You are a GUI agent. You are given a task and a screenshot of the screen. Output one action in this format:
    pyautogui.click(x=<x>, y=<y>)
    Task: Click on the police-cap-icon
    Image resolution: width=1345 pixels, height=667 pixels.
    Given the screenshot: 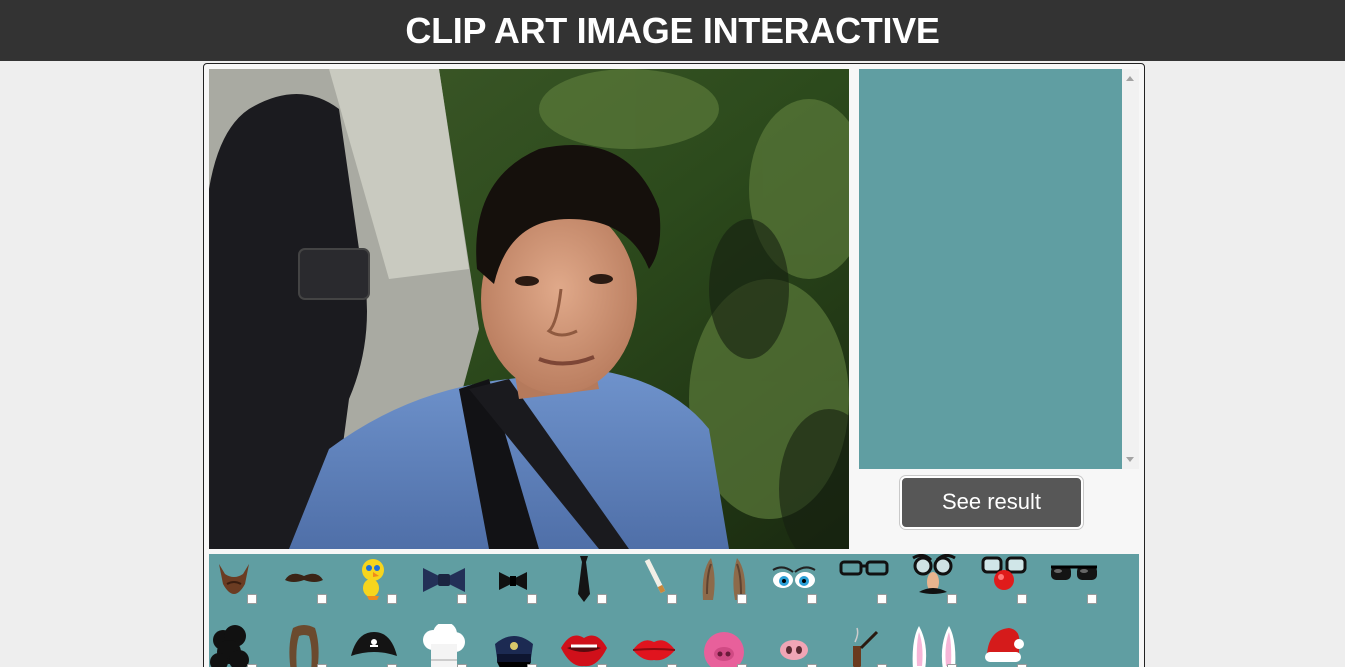 What is the action you would take?
    pyautogui.click(x=514, y=645)
    